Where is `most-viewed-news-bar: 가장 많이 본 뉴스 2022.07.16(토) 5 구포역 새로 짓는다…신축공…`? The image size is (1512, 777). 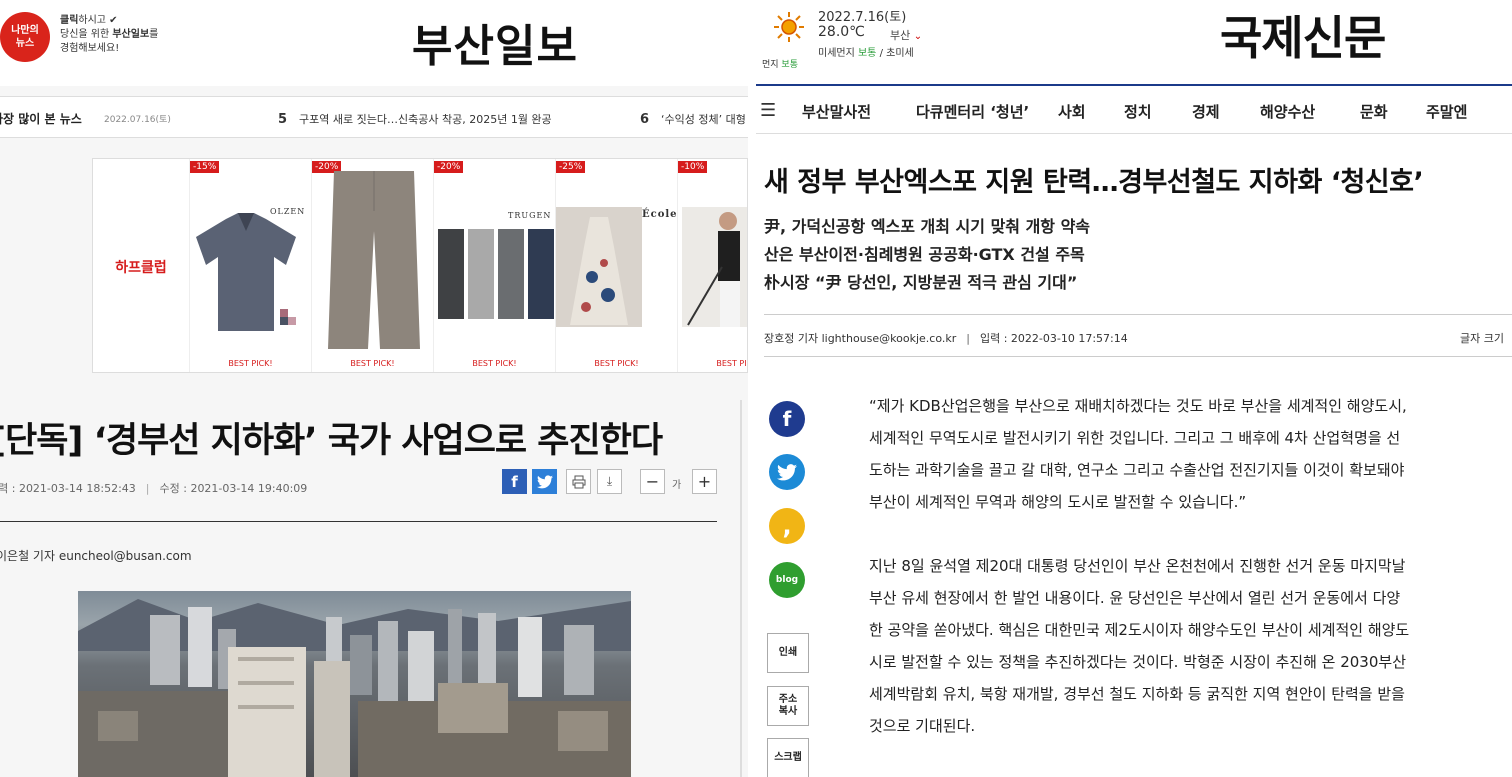 most-viewed-news-bar: 가장 많이 본 뉴스 2022.07.16(토) 5 구포역 새로 짓는다…신축공… is located at coordinates (374, 117).